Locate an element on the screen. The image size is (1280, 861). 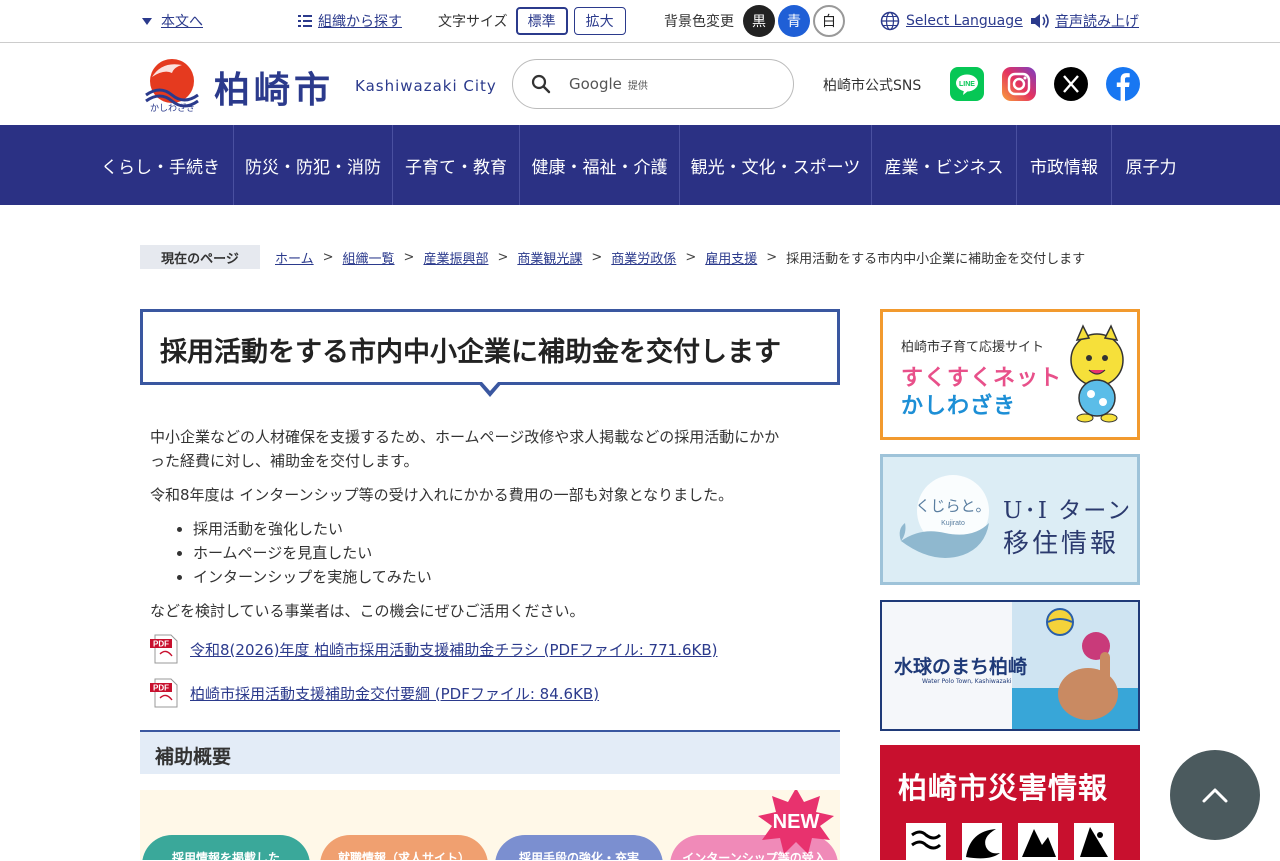
hazard-icons is located at coordinates (1010, 842).